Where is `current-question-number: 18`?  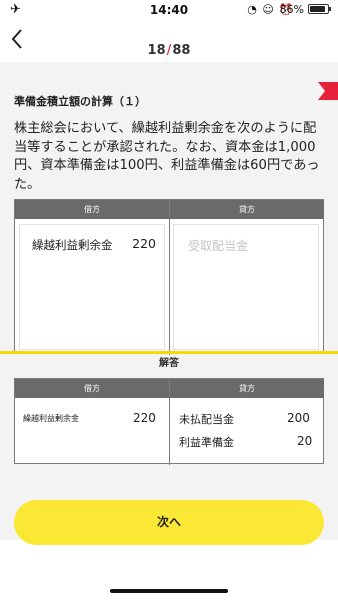 current-question-number: 18 is located at coordinates (156, 50).